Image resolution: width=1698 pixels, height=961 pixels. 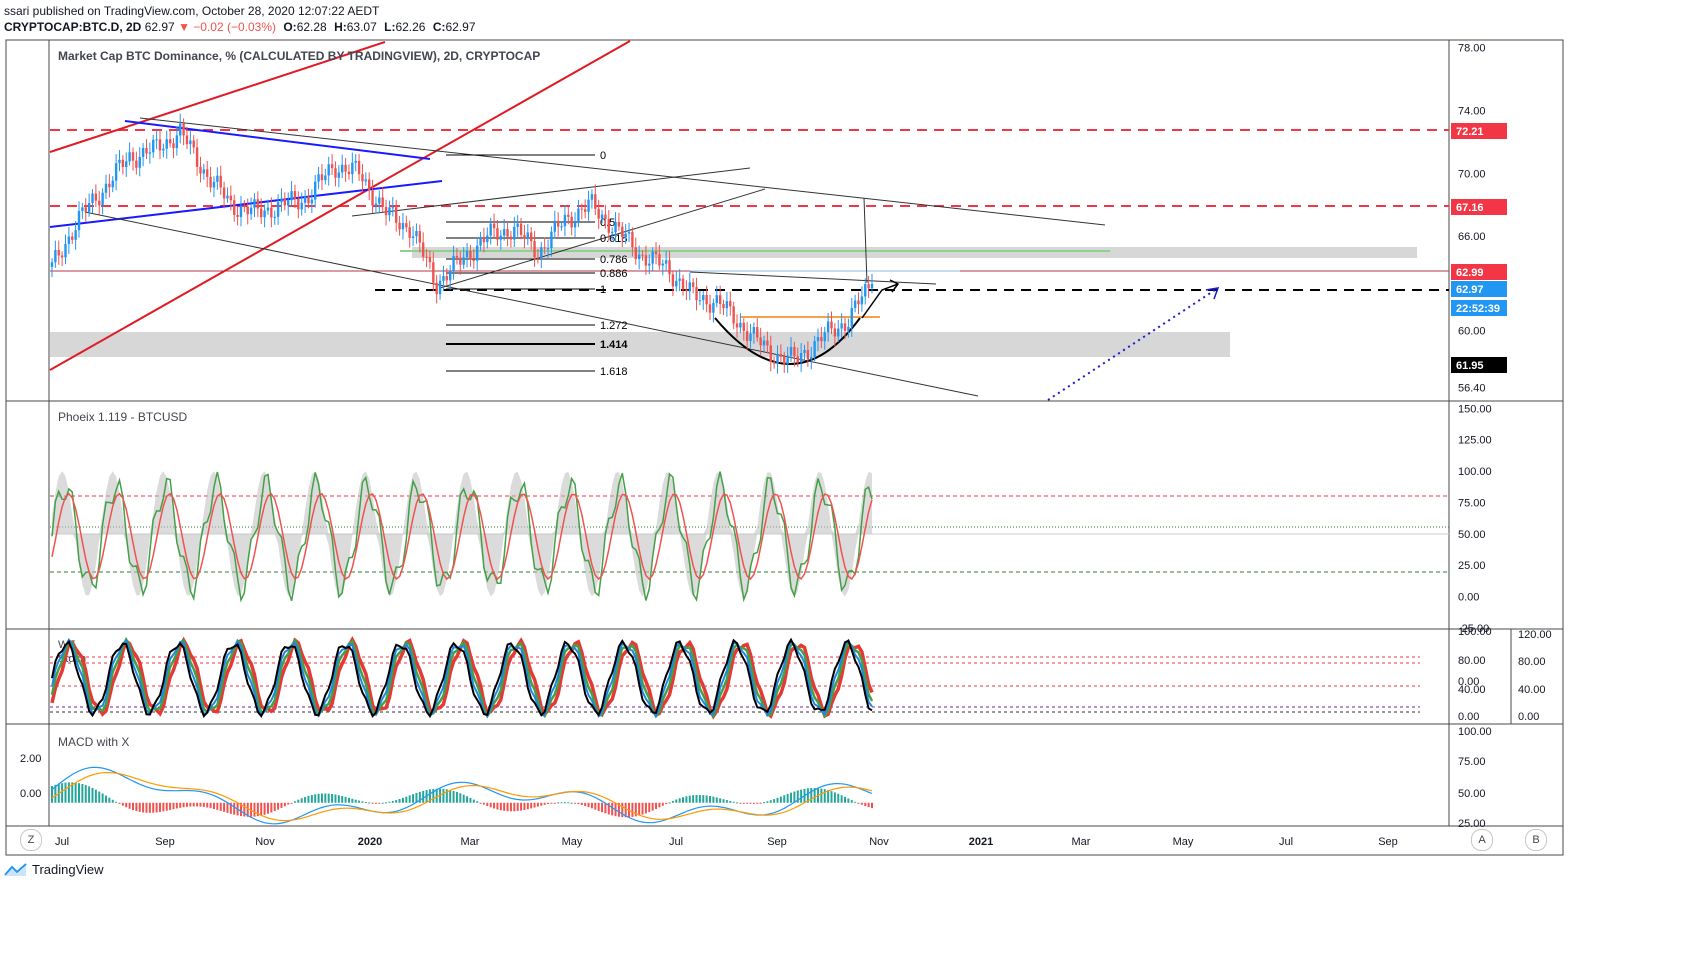 I want to click on zoom-button-z: Z, so click(x=31, y=840).